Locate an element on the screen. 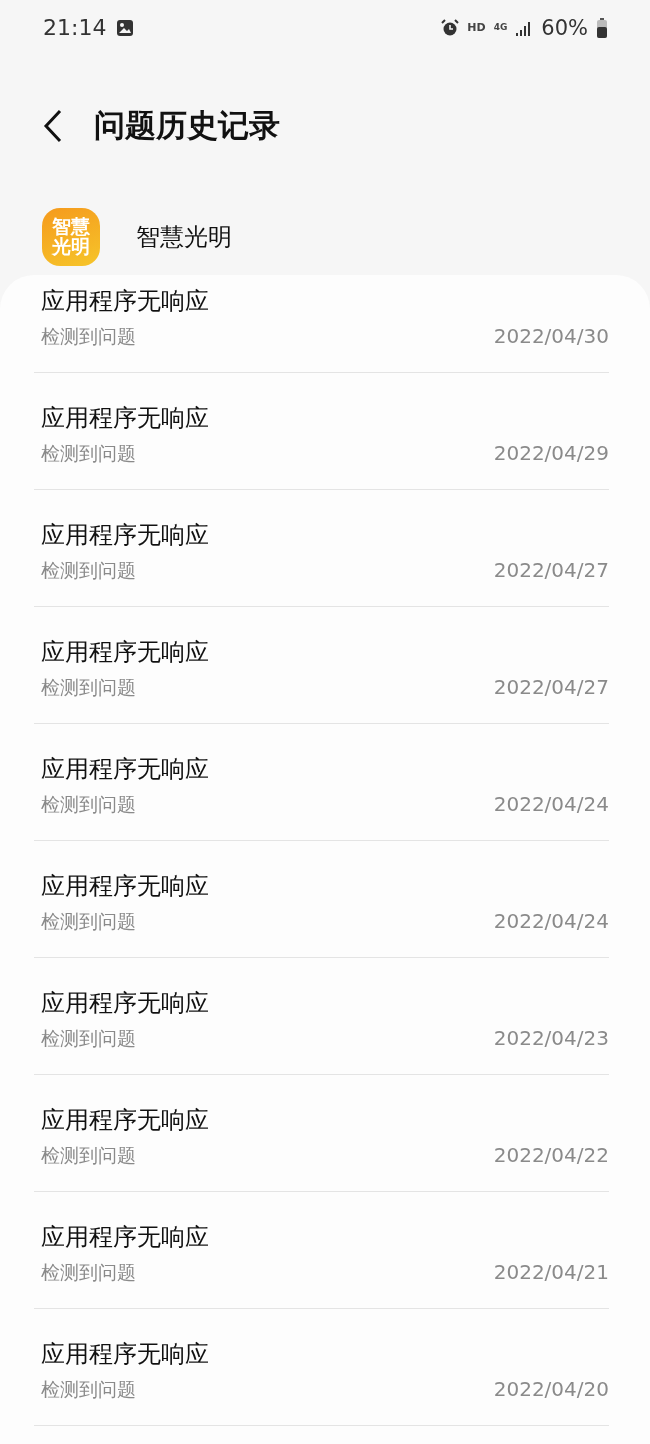 This screenshot has height=1444, width=650. record-date: 2022/04/21 is located at coordinates (551, 1272).